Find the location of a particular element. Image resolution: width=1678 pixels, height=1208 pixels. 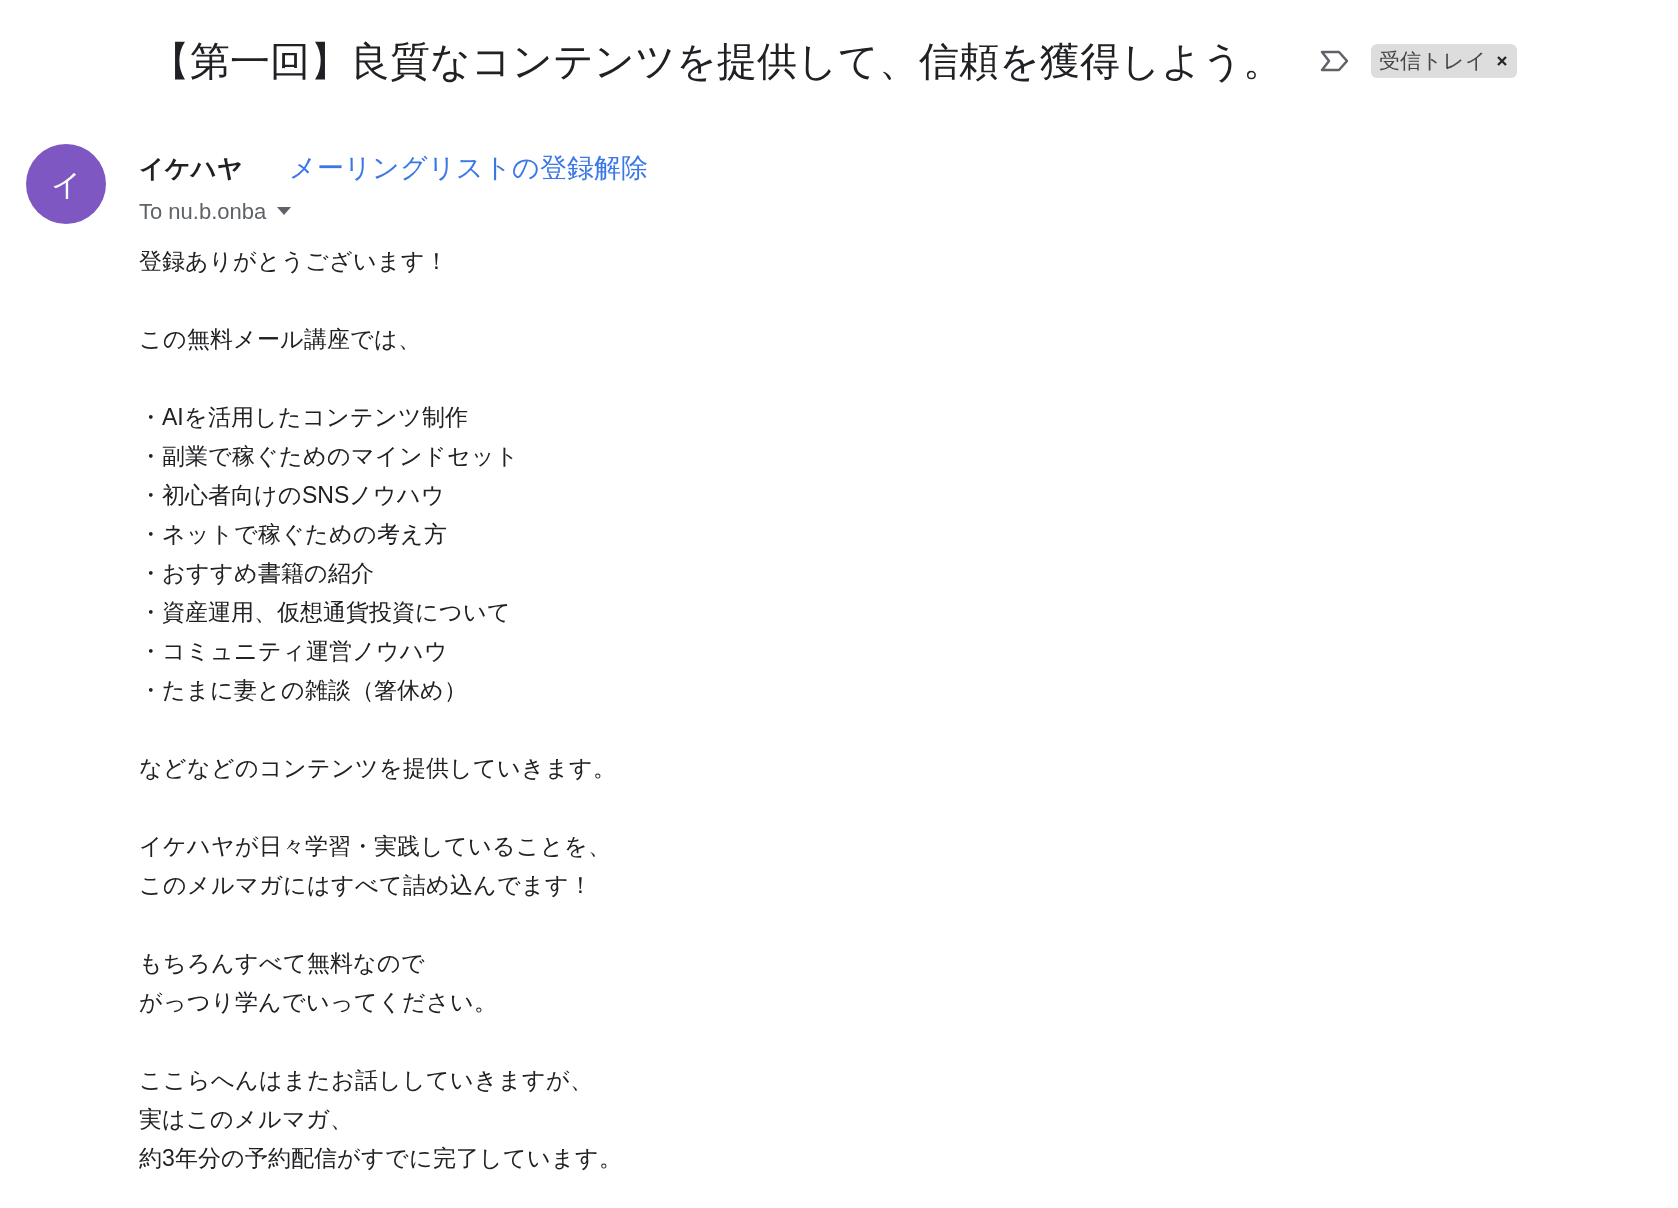

body-text-line: 実はこのメルマガ、 is located at coordinates (246, 1119).